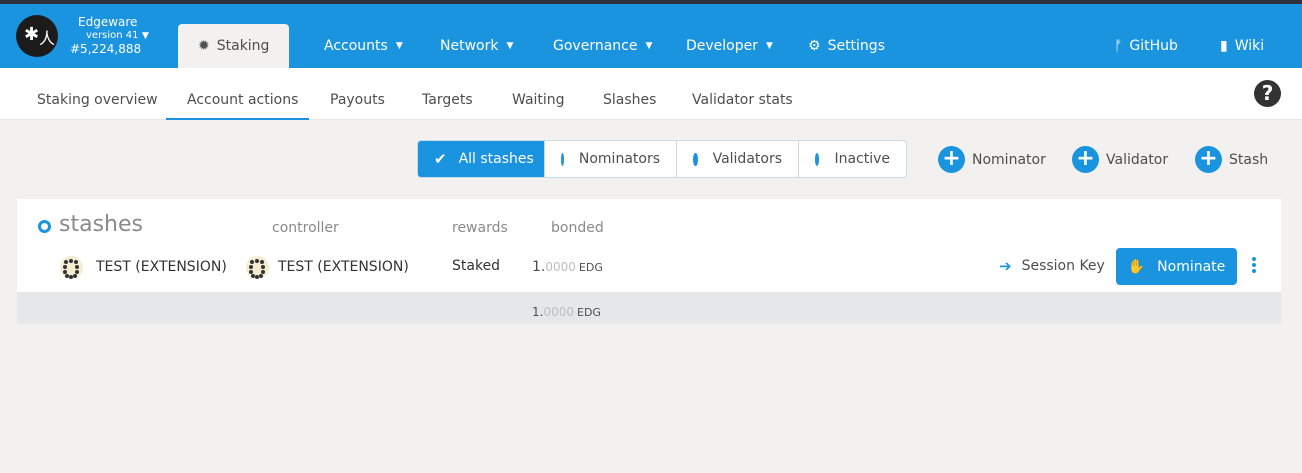  I want to click on block-number: #5,224,888, so click(106, 49).